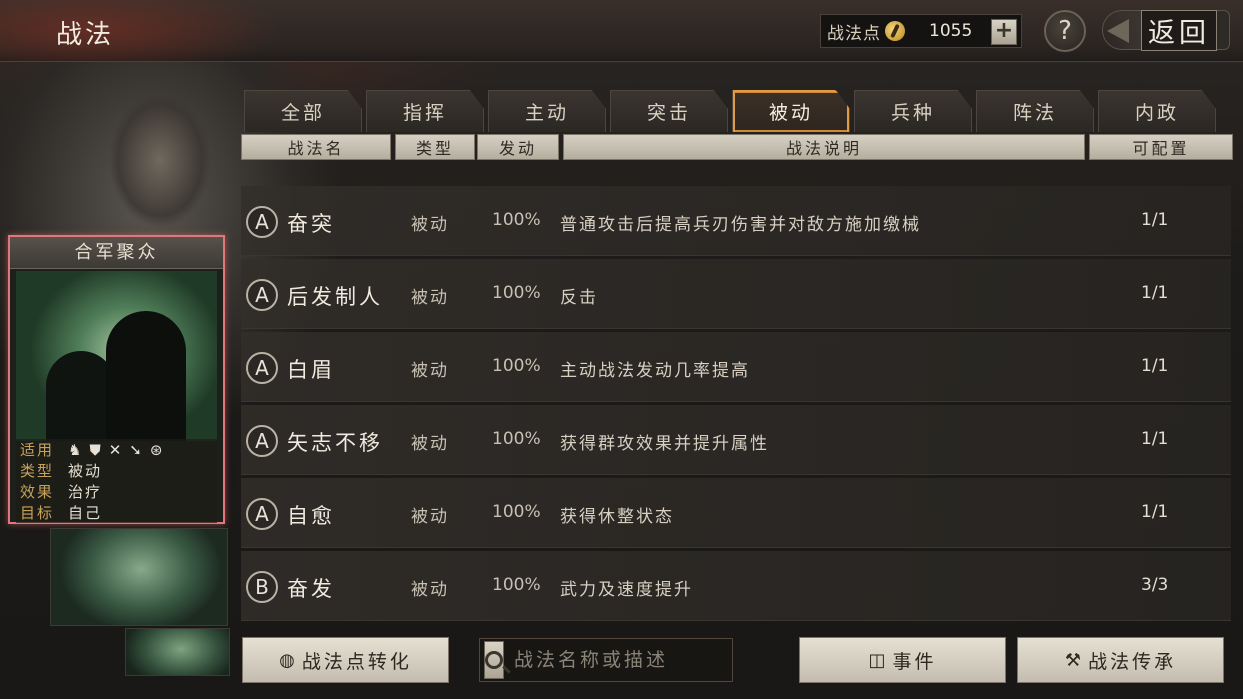  What do you see at coordinates (1035, 111) in the screenshot?
I see `tab-formation: 阵法` at bounding box center [1035, 111].